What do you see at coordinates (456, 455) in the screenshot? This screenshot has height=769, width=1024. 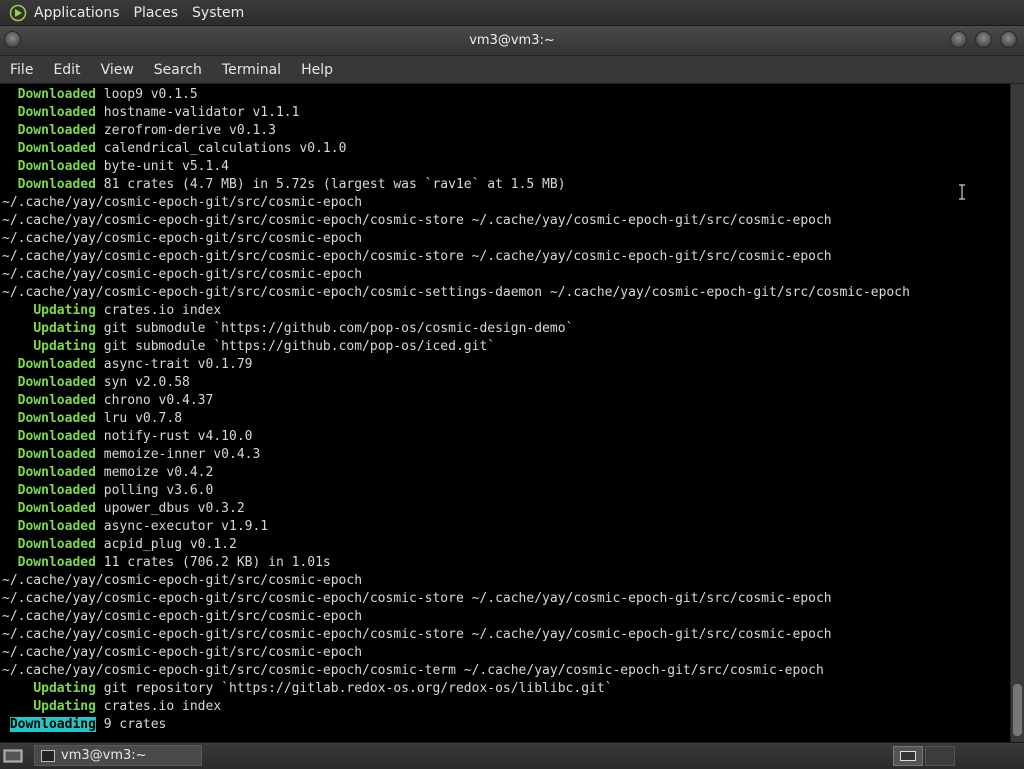 I see `terminal-line: Downloaded memoize-inner v0.4.3` at bounding box center [456, 455].